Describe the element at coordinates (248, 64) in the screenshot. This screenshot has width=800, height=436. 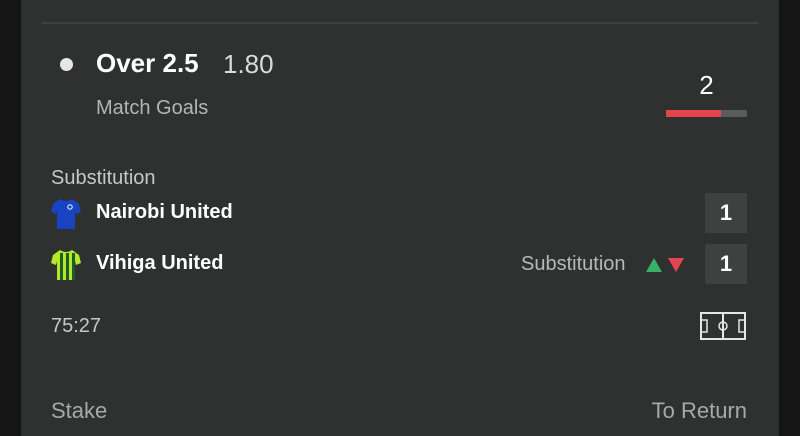
I see `selection-odds: 1.80` at that location.